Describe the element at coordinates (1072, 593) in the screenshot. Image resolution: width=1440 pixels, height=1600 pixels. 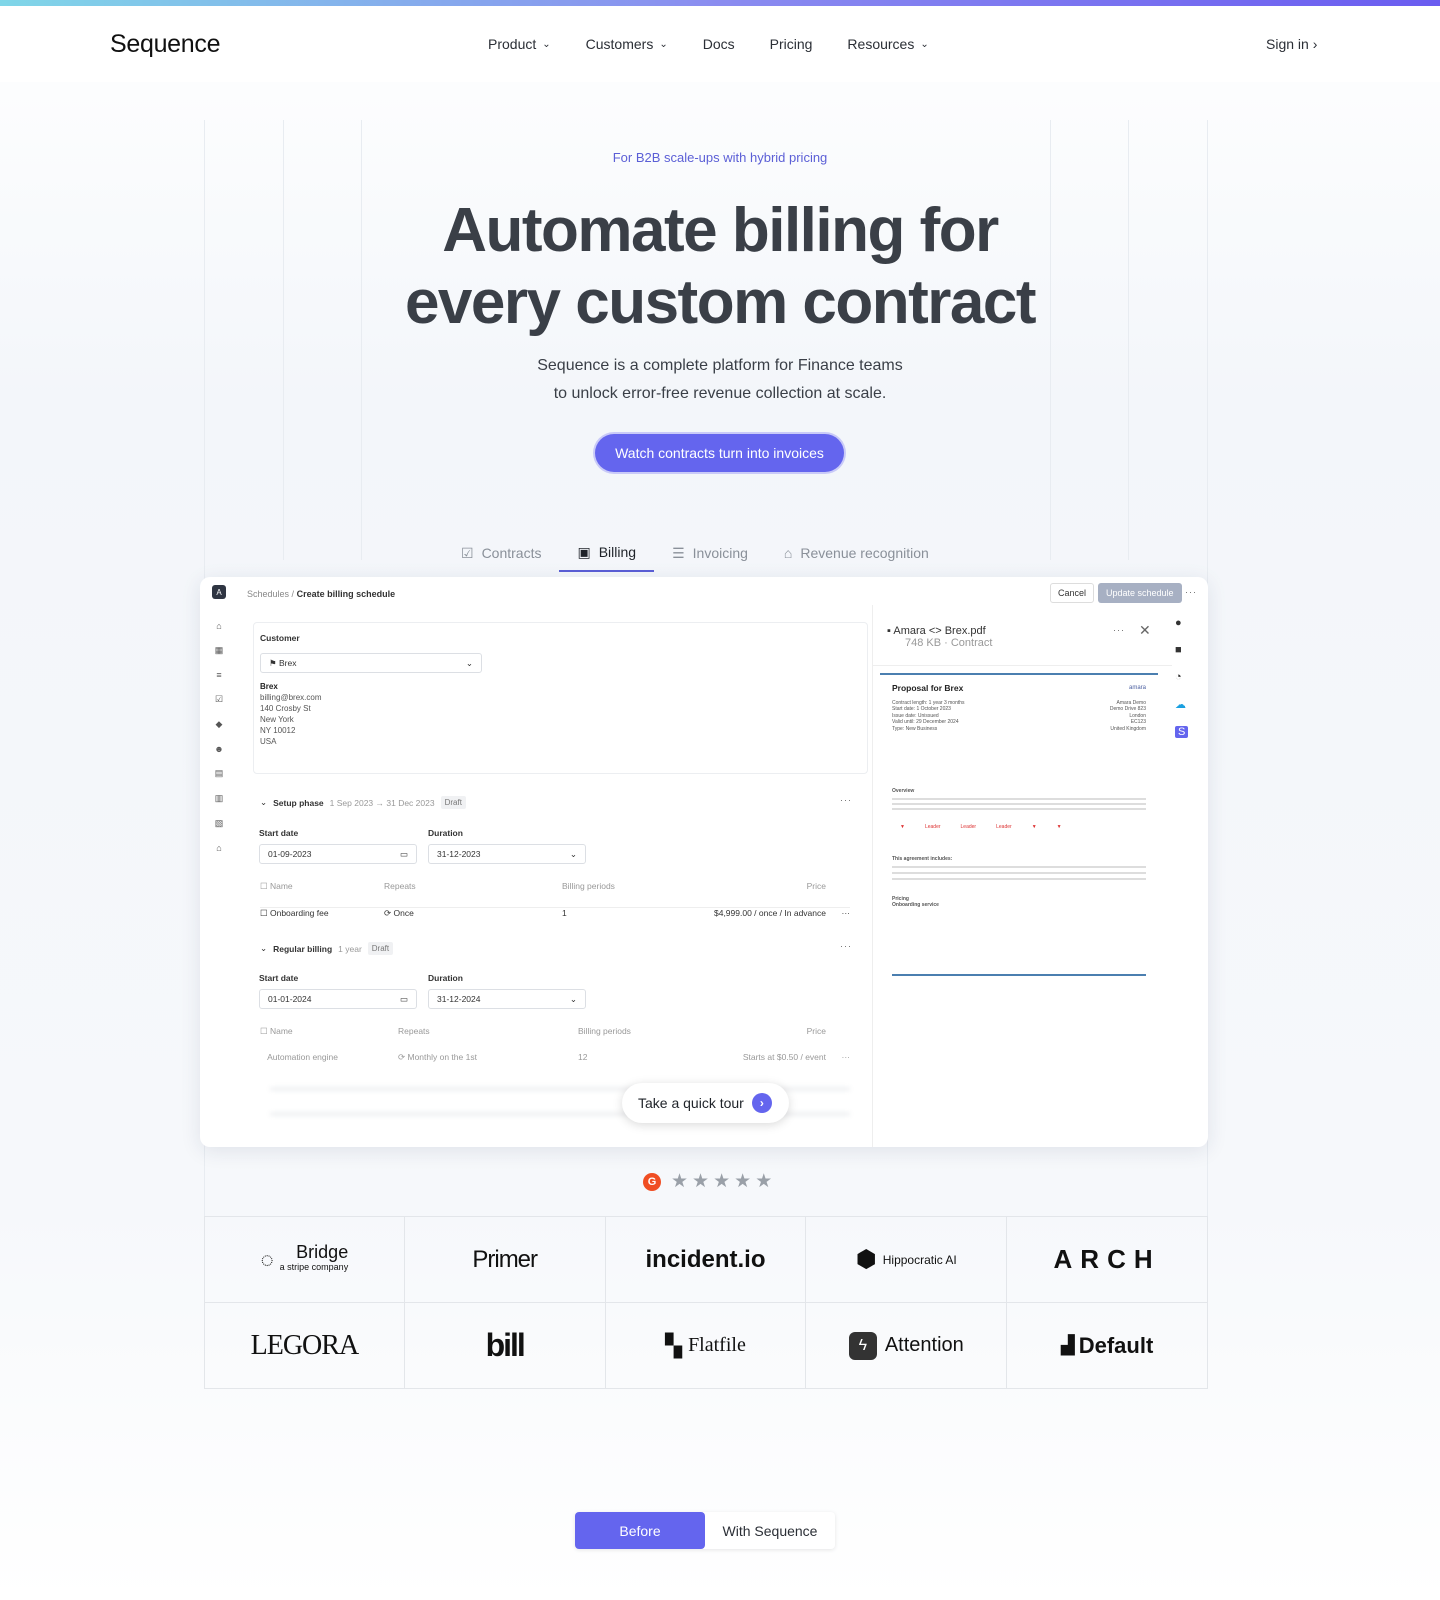
I see `cancel-button: Cancel` at that location.